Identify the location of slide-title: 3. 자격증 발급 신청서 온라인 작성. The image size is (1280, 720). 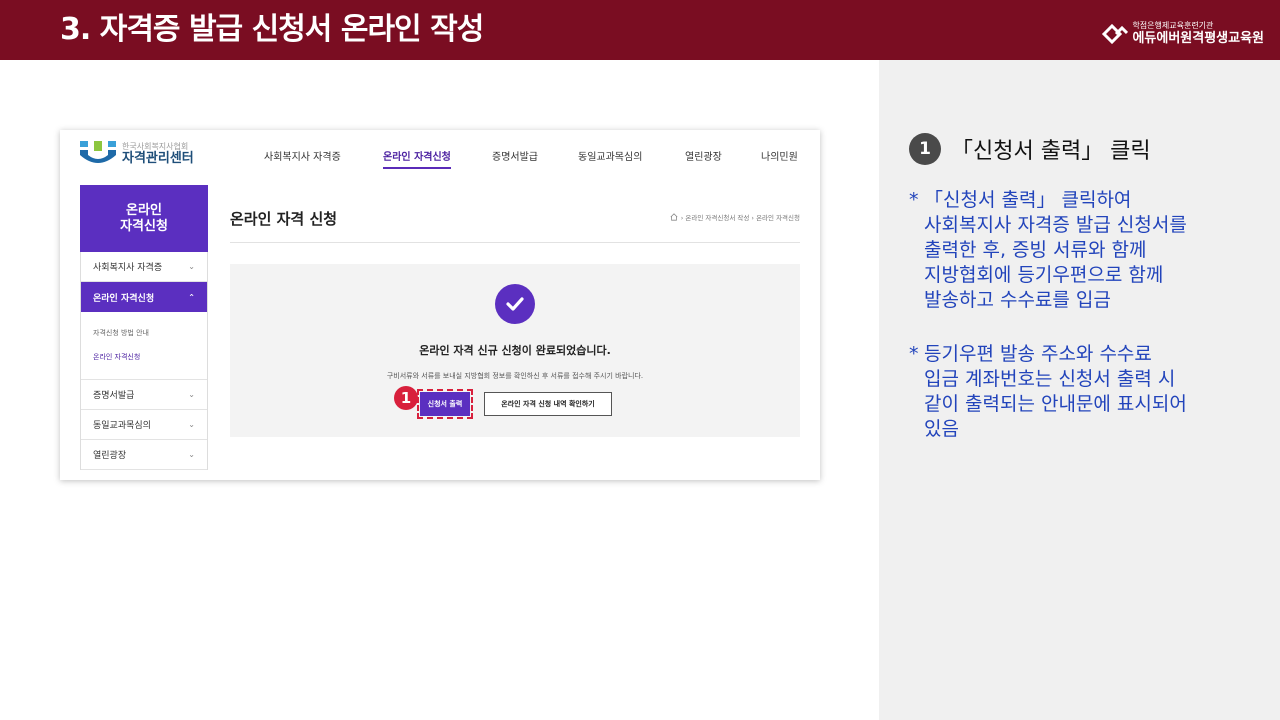
(272, 29).